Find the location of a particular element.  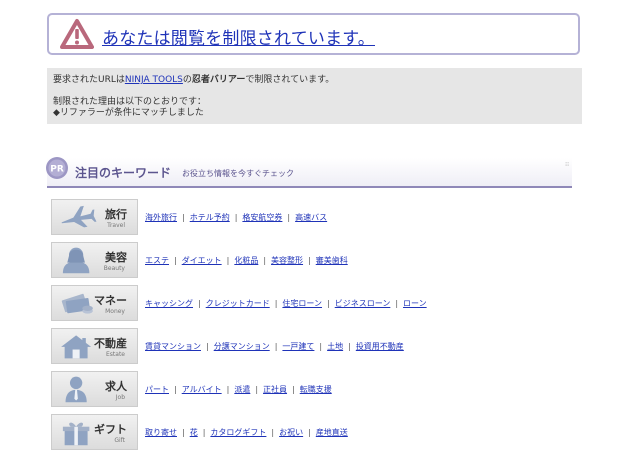

category-links: キャッシング | クレジットカード | 住宅ローン | ビジネスローン | ローン is located at coordinates (286, 303).